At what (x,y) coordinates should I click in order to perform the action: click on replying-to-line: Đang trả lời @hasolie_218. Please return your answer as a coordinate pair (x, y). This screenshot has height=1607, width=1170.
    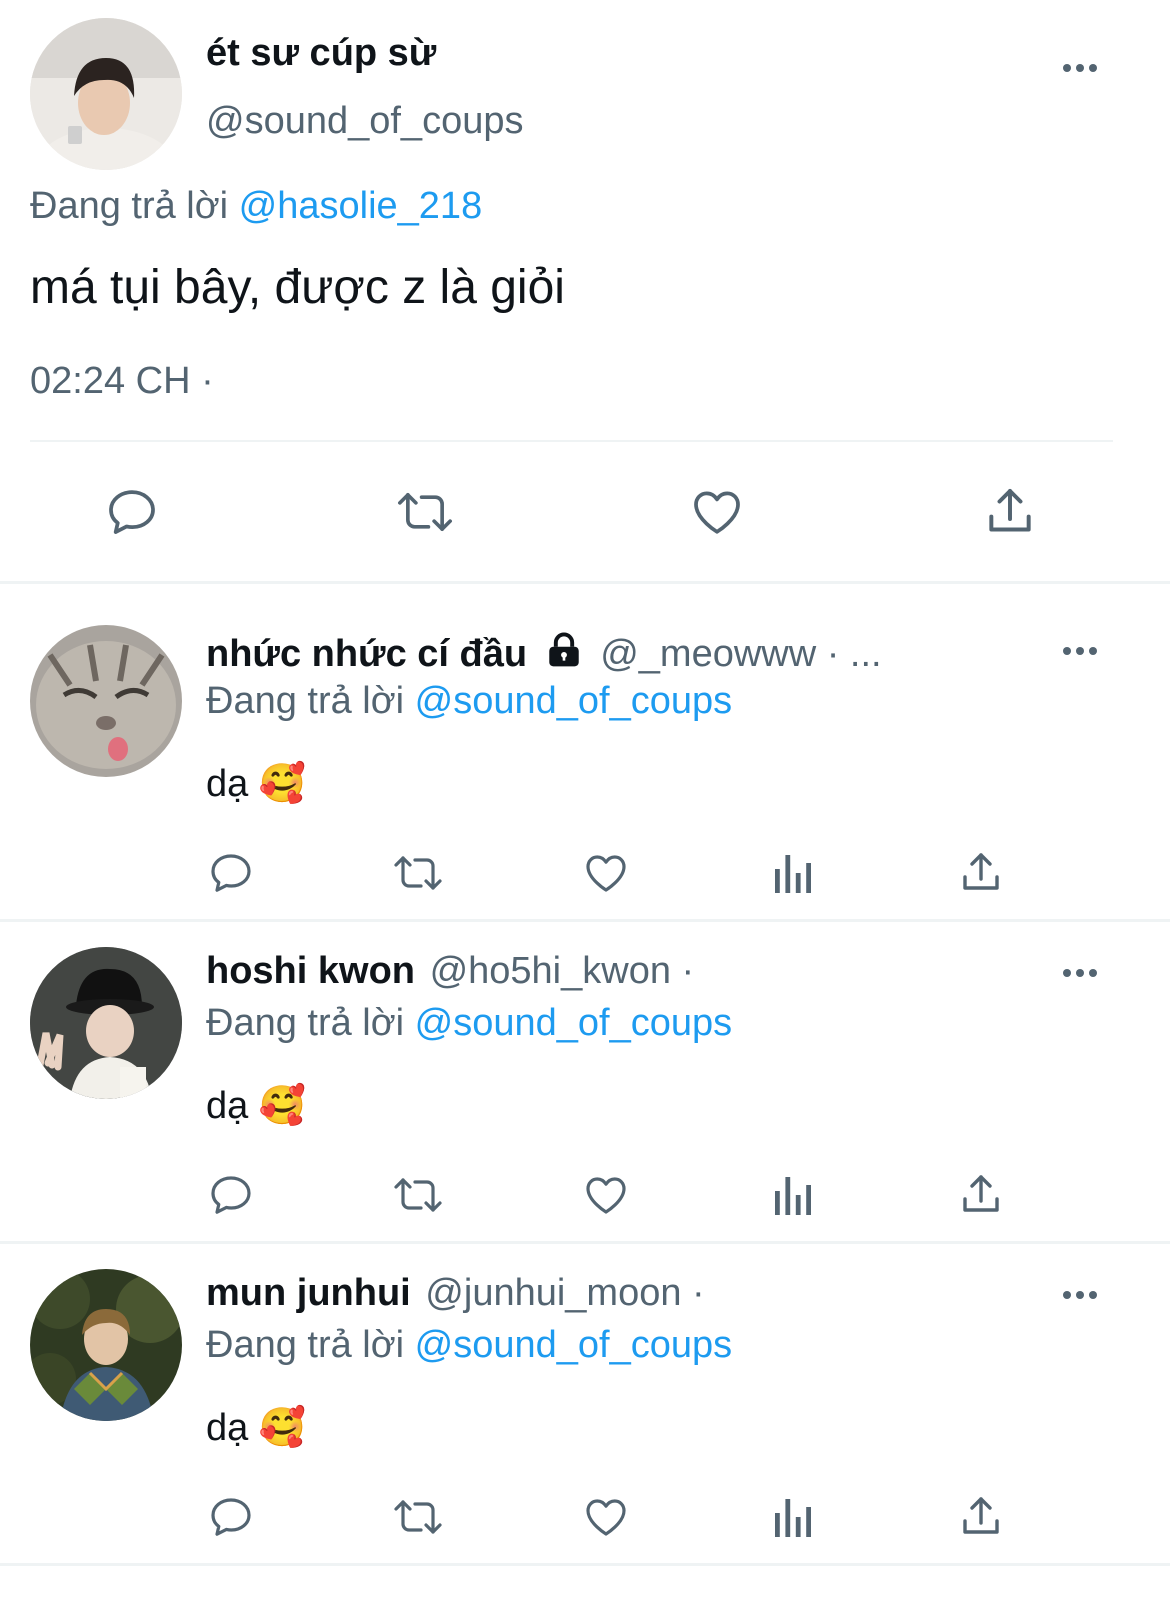
    Looking at the image, I should click on (256, 206).